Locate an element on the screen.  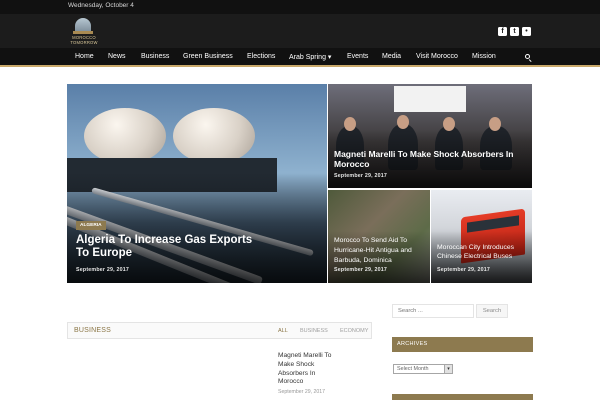
nav-item-home: Home is located at coordinates (84, 56).